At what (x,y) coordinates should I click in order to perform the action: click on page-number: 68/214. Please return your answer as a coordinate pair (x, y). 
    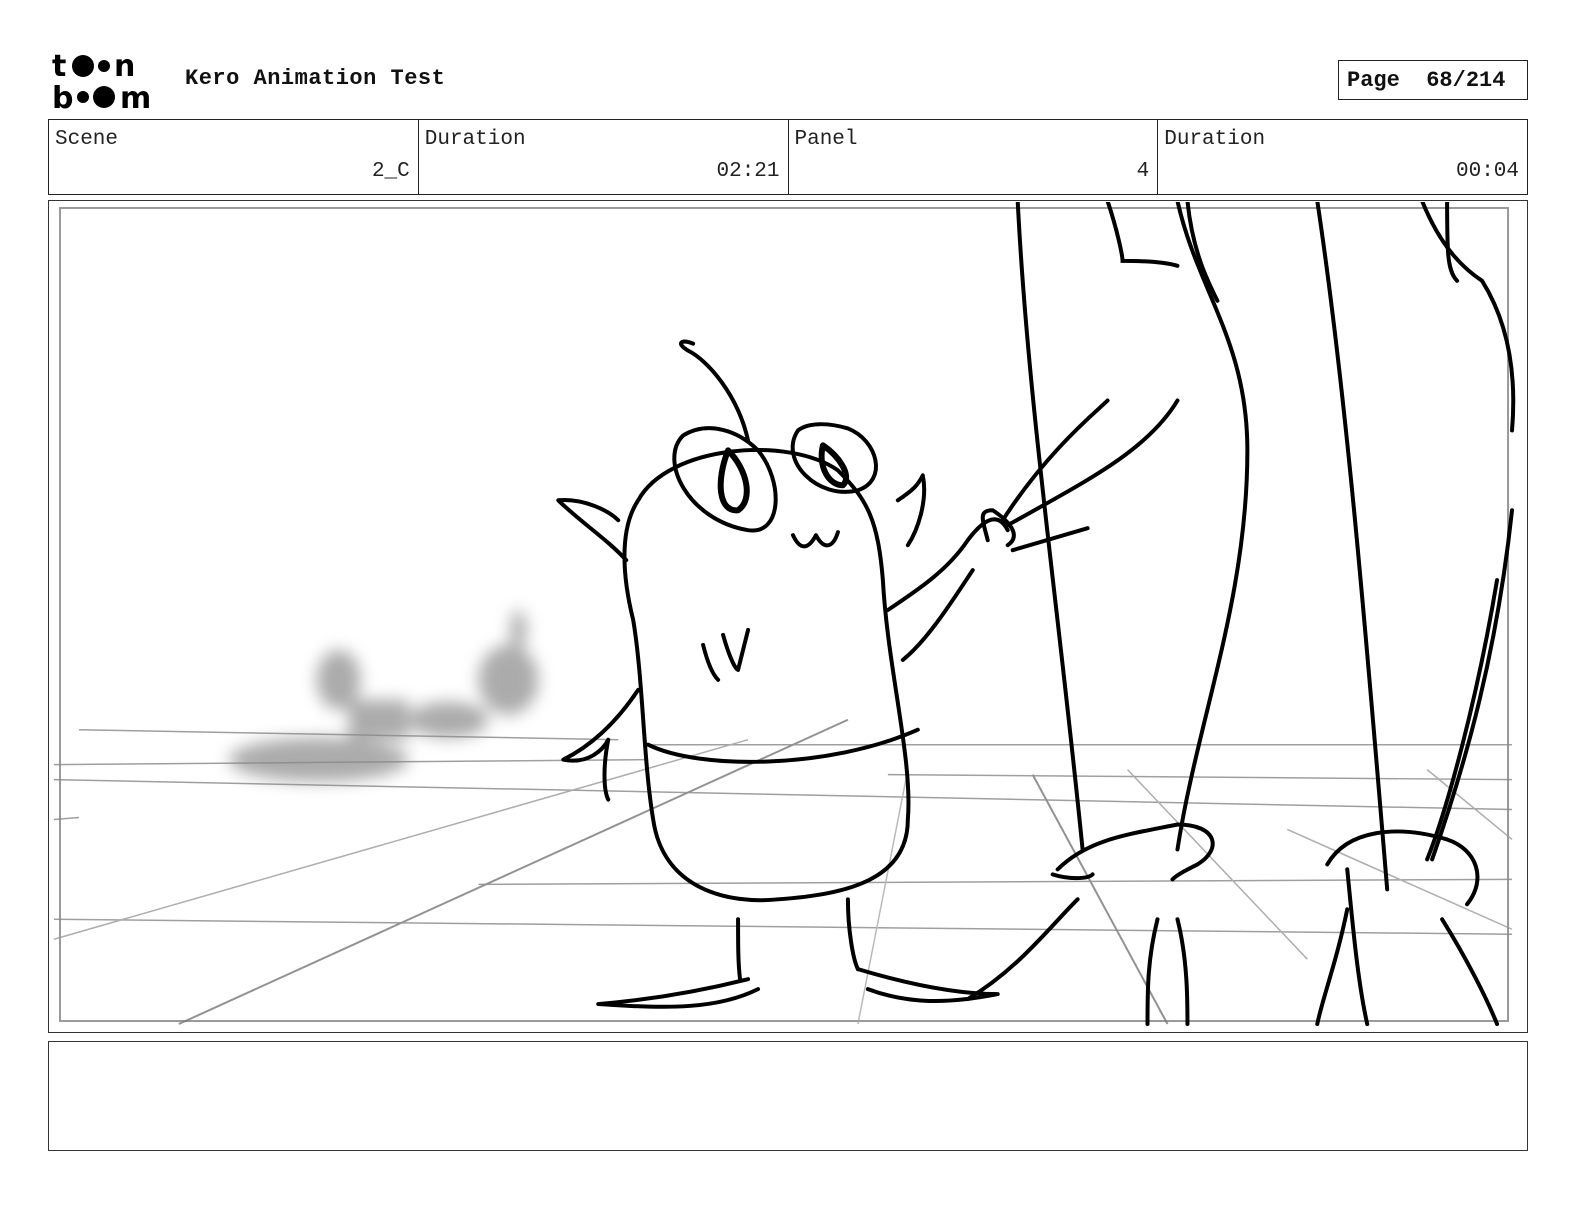
    Looking at the image, I should click on (1466, 80).